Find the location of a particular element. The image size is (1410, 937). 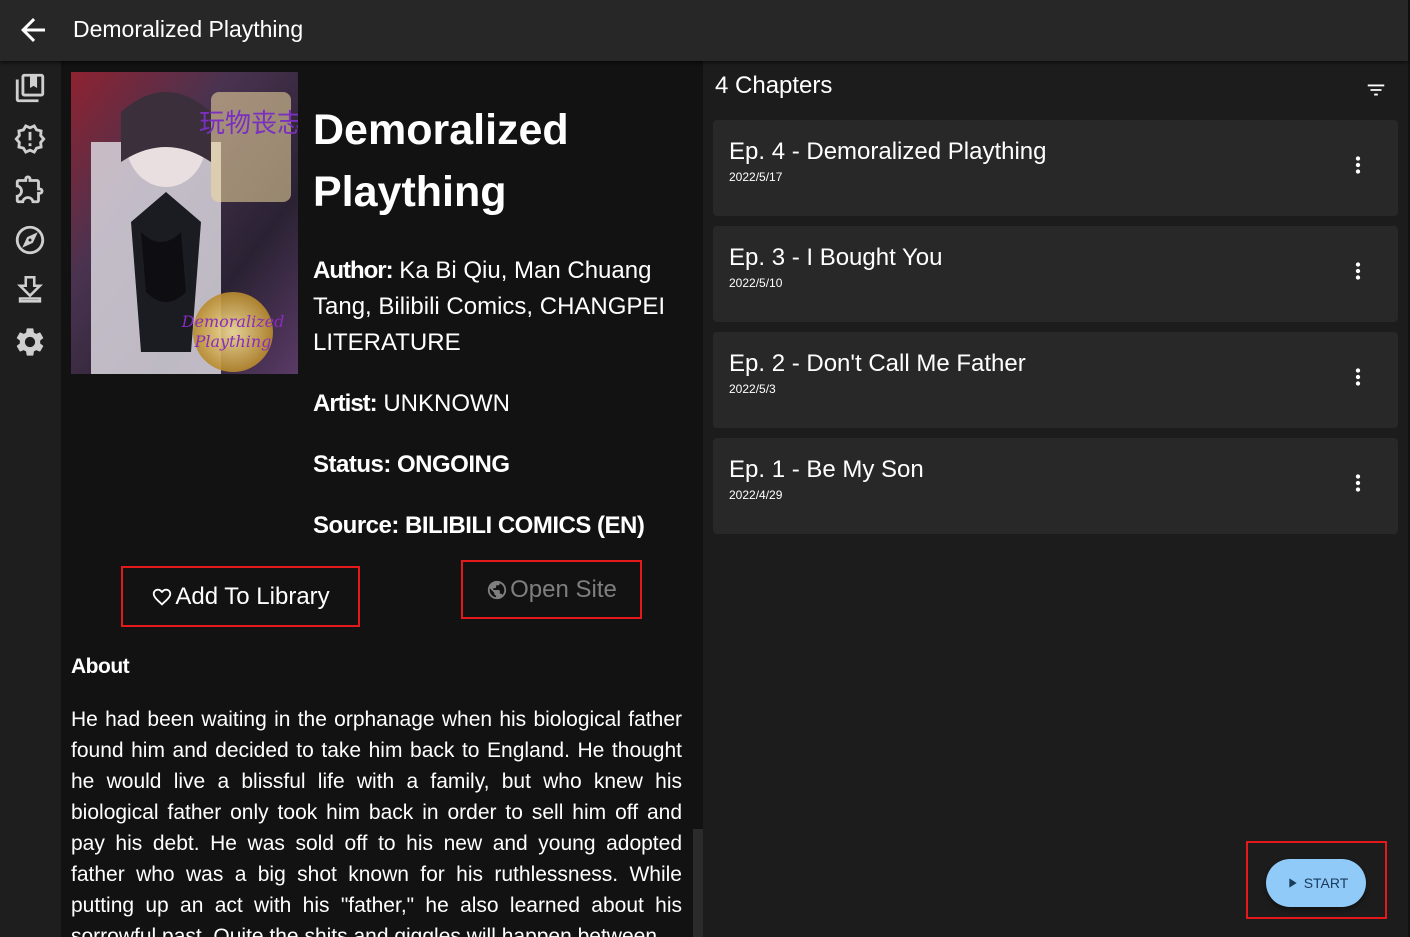

chapter-name: Ep. 3 - I Bought You is located at coordinates (836, 257).